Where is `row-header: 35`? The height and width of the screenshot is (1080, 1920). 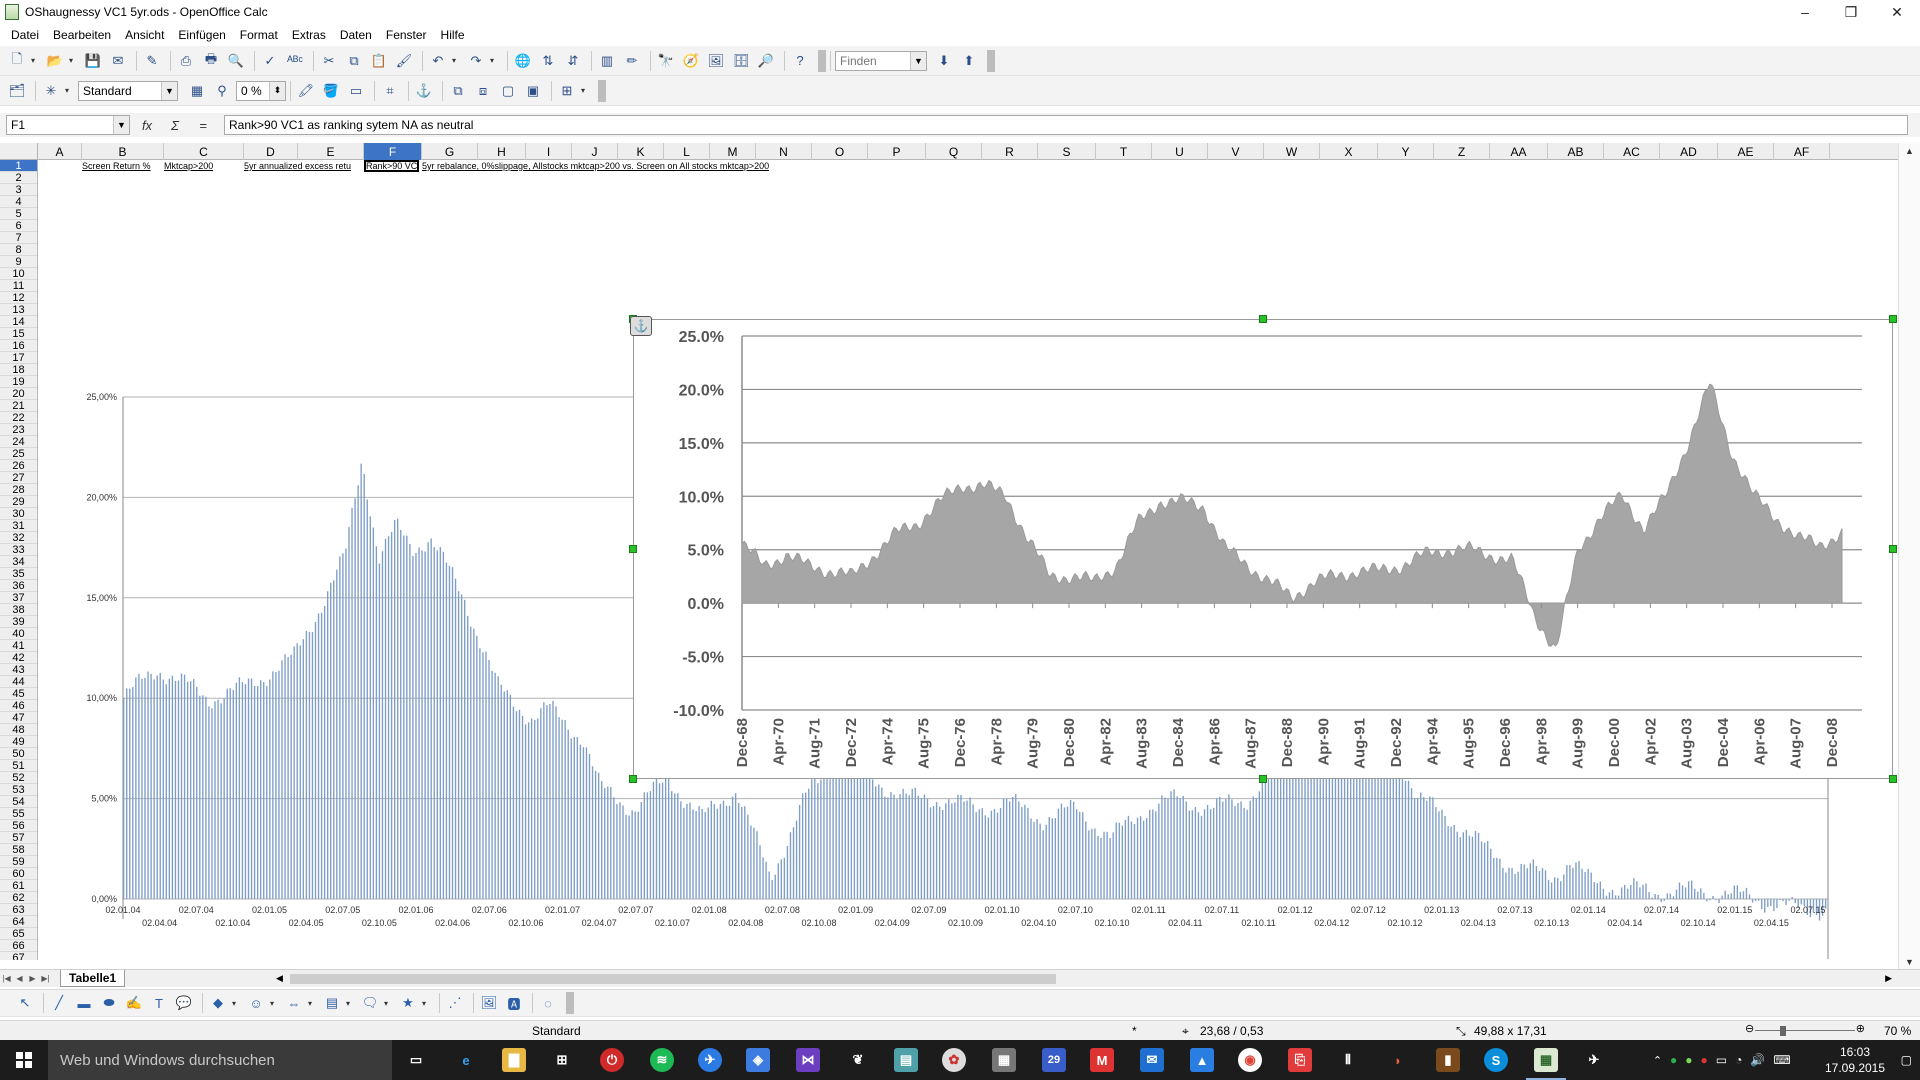 row-header: 35 is located at coordinates (18, 574).